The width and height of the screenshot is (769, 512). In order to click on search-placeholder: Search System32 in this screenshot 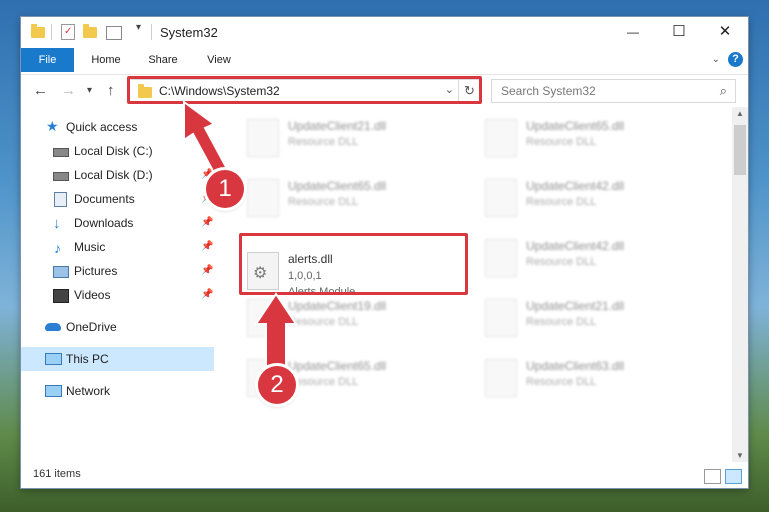, I will do `click(548, 91)`.